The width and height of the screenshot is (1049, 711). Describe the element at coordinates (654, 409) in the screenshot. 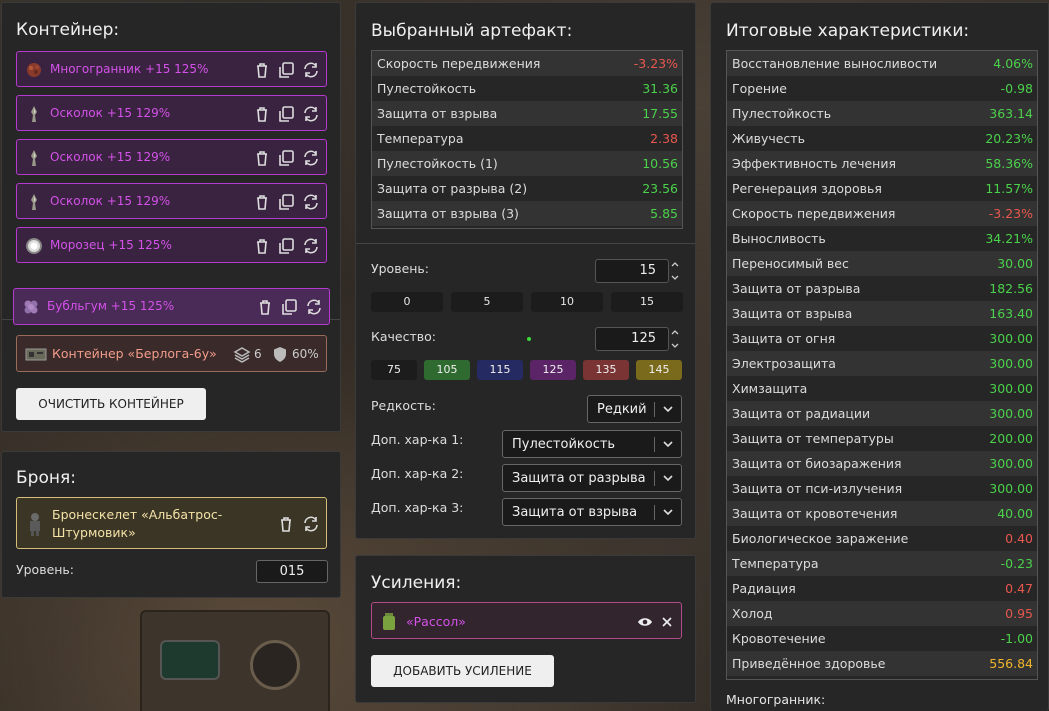

I see `rarity-separator` at that location.